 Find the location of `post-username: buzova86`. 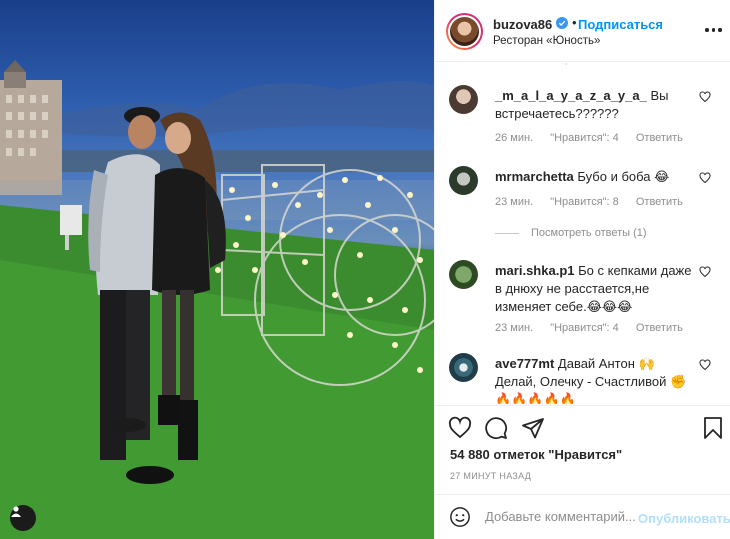

post-username: buzova86 is located at coordinates (522, 24).